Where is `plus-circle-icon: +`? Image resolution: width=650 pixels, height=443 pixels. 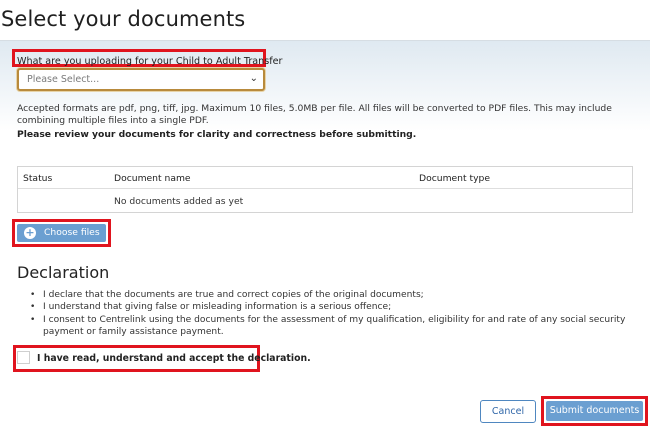 plus-circle-icon: + is located at coordinates (30, 232).